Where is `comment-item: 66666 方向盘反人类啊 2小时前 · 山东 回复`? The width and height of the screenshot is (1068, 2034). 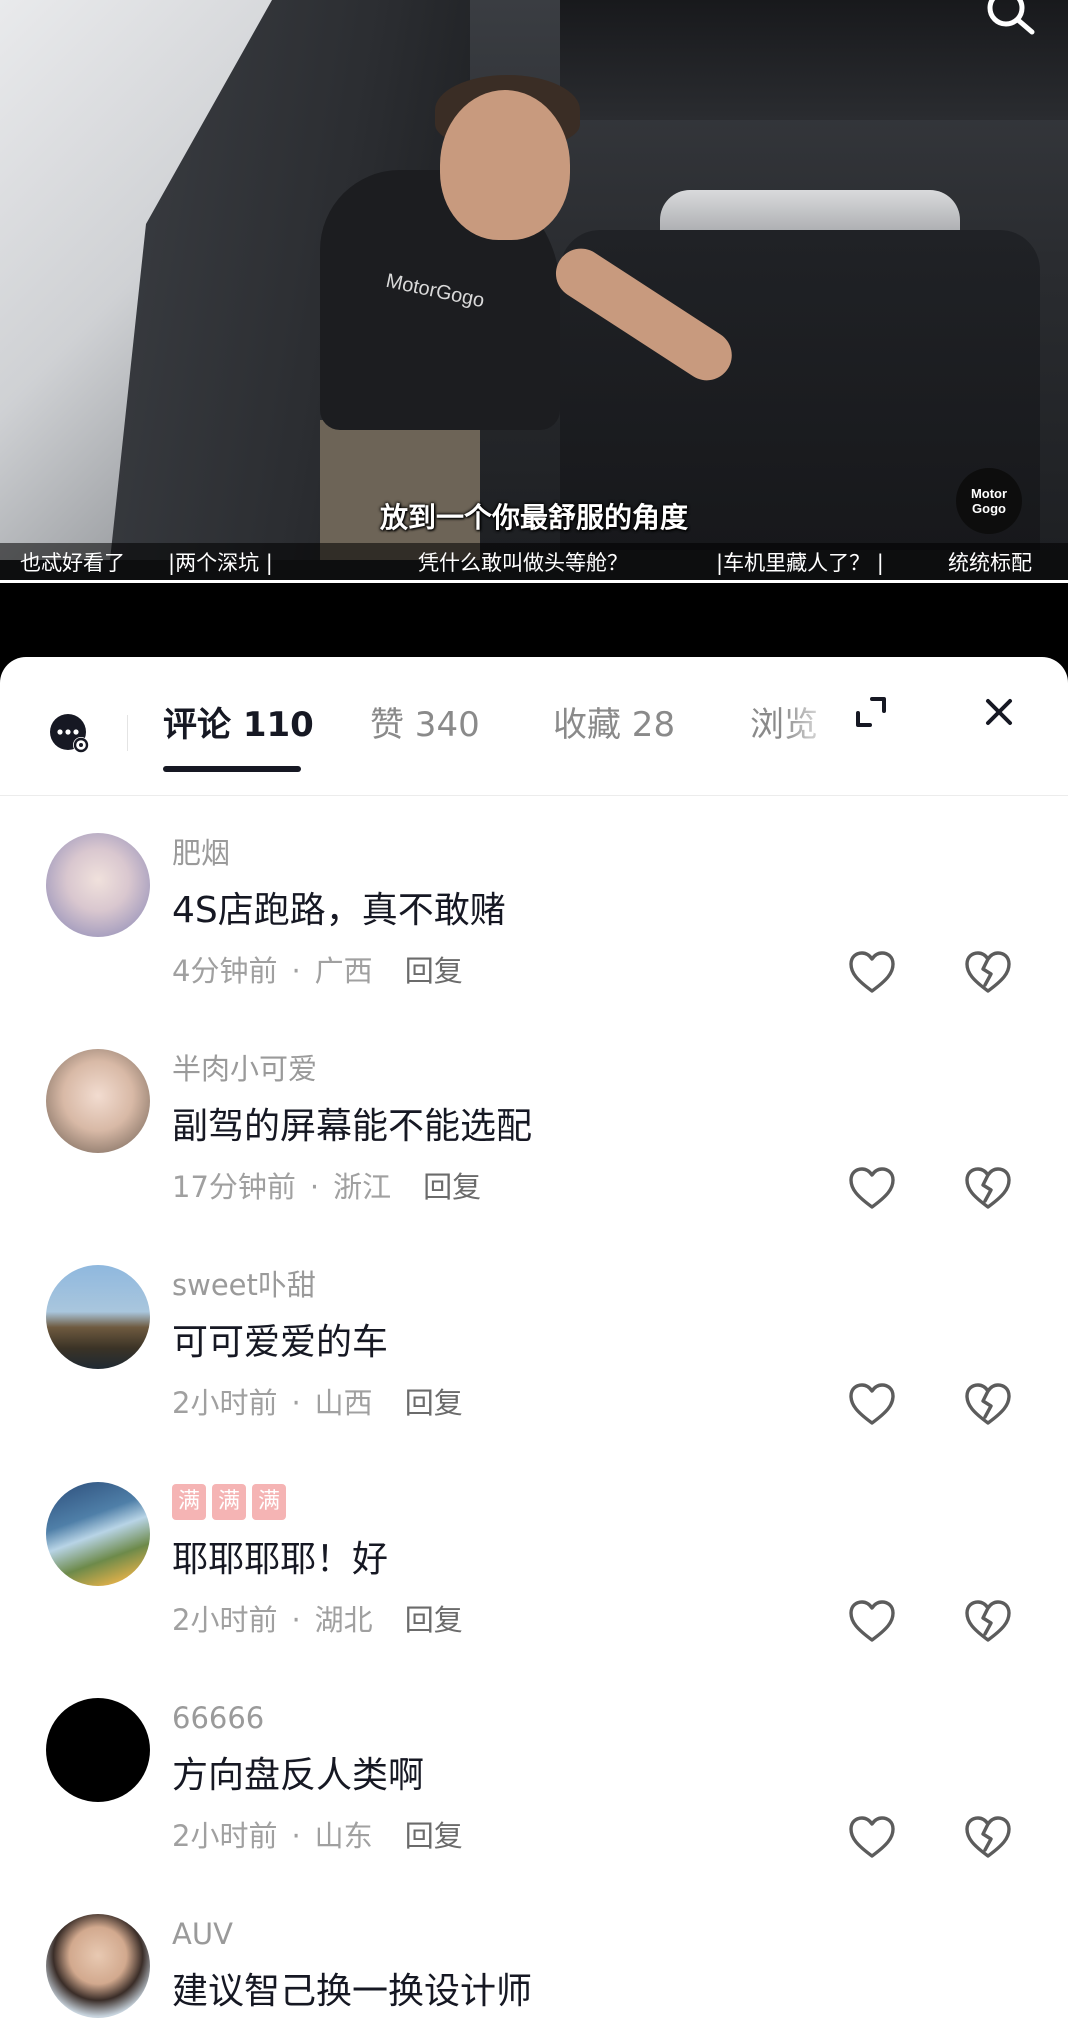
comment-item: 66666 方向盘反人类啊 2小时前 · 山东 回复 is located at coordinates (534, 1806).